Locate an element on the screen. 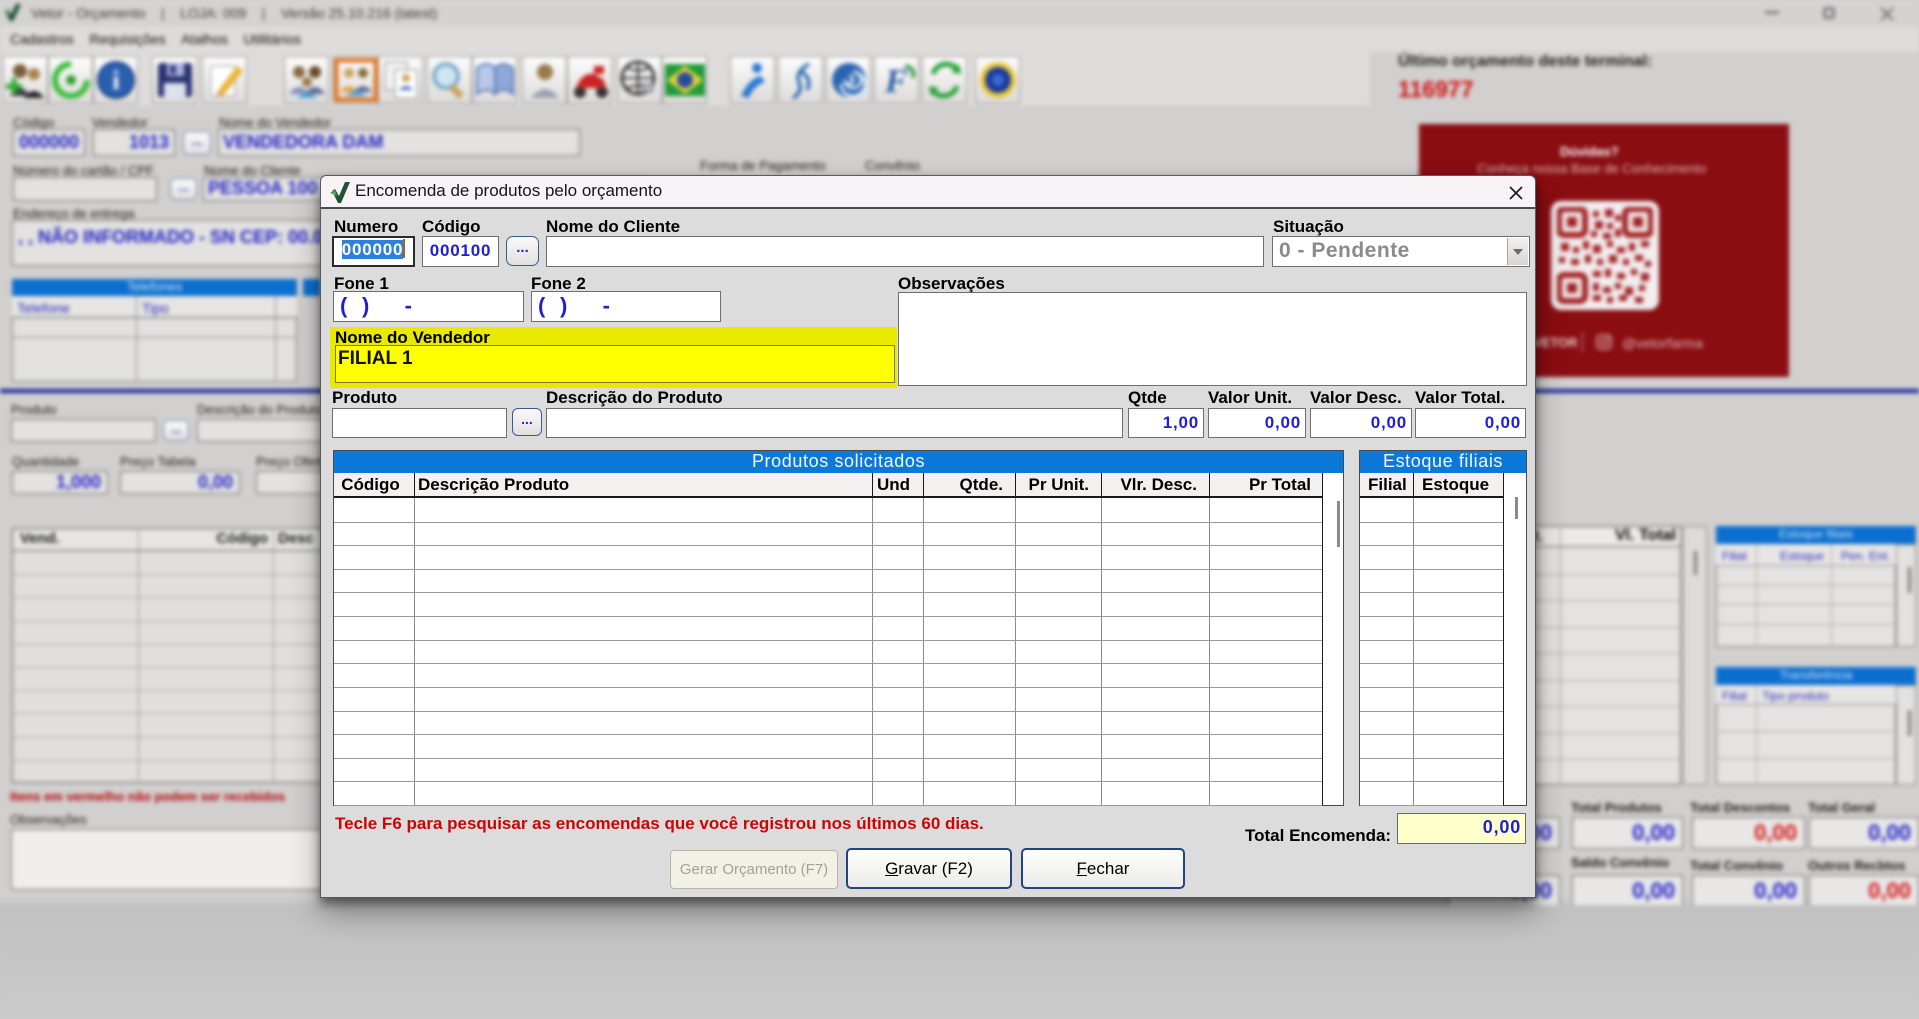 Image resolution: width=1919 pixels, height=1019 pixels. svg-text: i is located at coordinates (115, 80).